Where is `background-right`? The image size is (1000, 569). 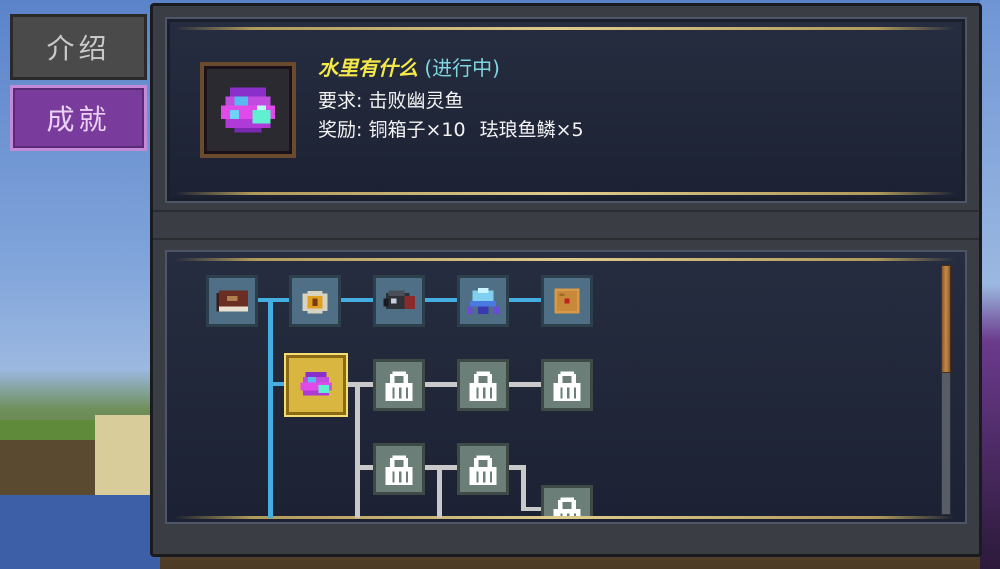 background-right is located at coordinates (990, 284).